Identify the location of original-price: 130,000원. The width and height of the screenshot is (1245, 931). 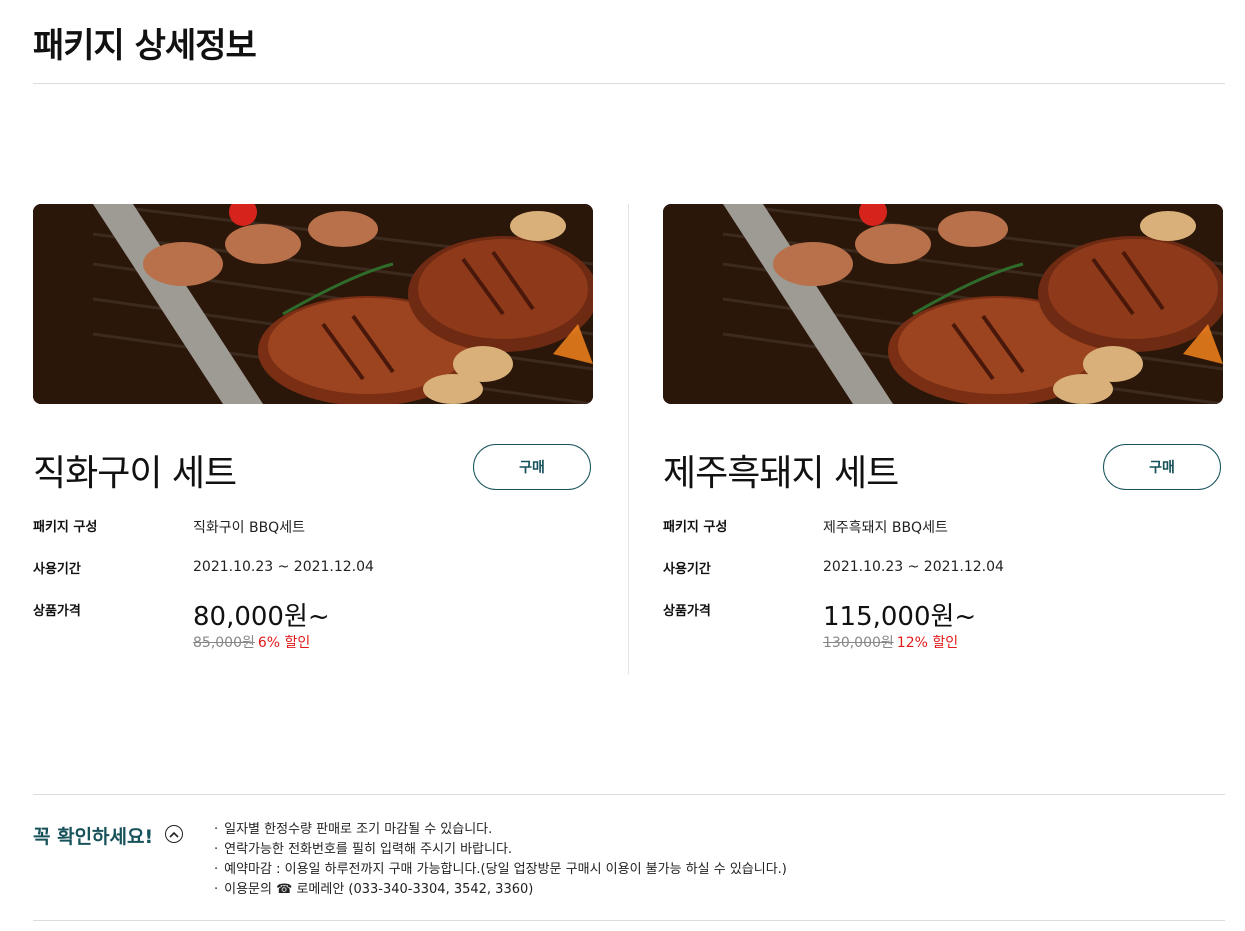
(858, 643).